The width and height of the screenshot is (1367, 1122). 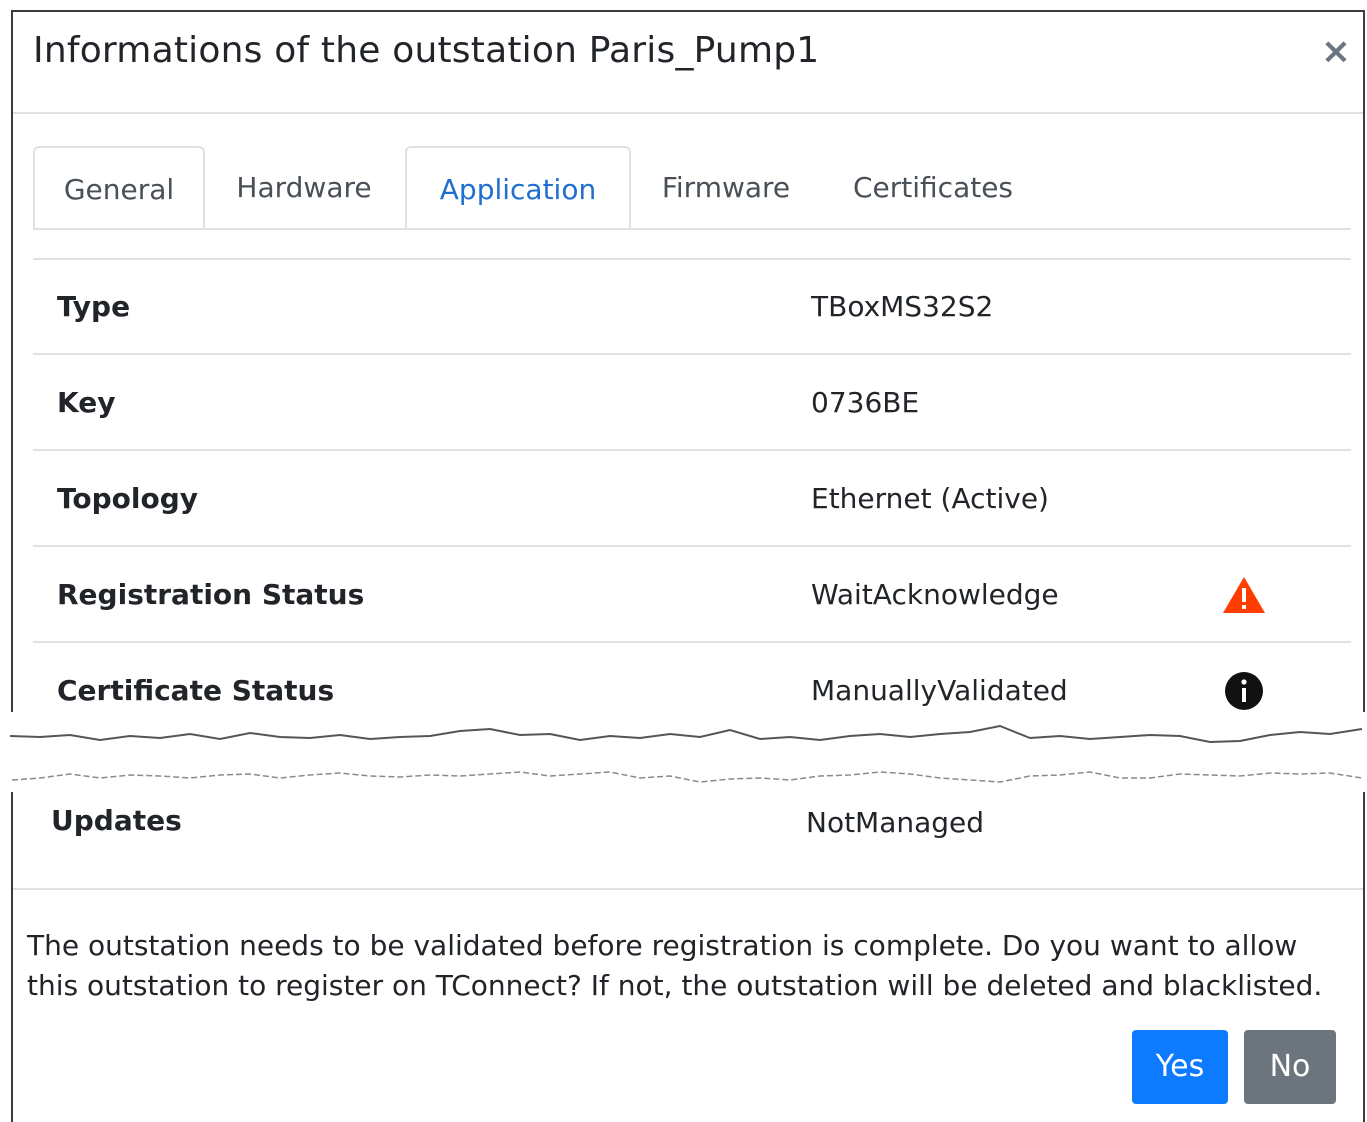 I want to click on no-button: No, so click(x=1290, y=1067).